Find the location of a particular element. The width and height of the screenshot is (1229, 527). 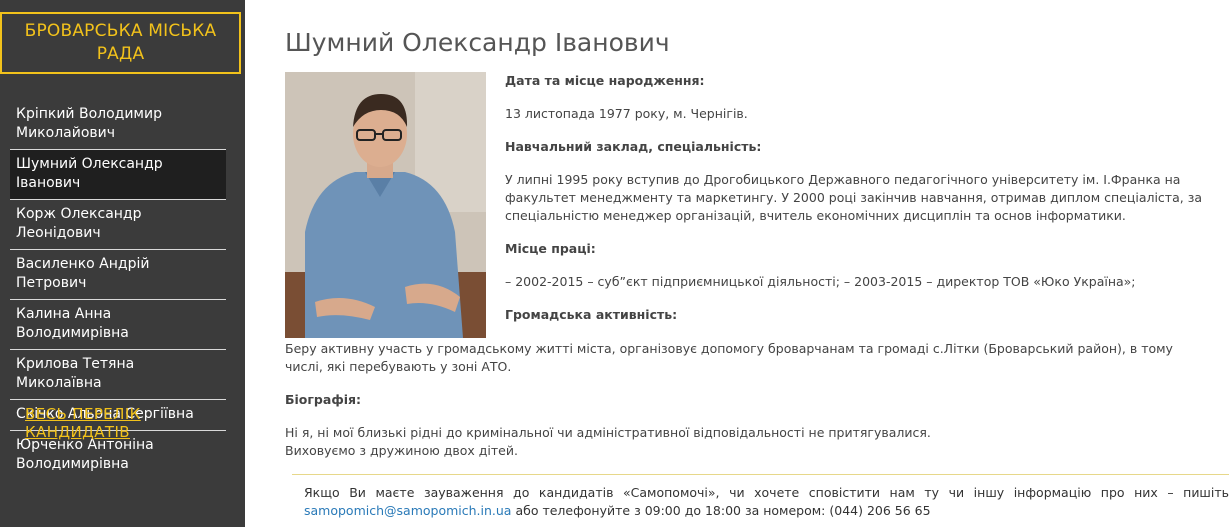

candidate-photo is located at coordinates (385, 205).